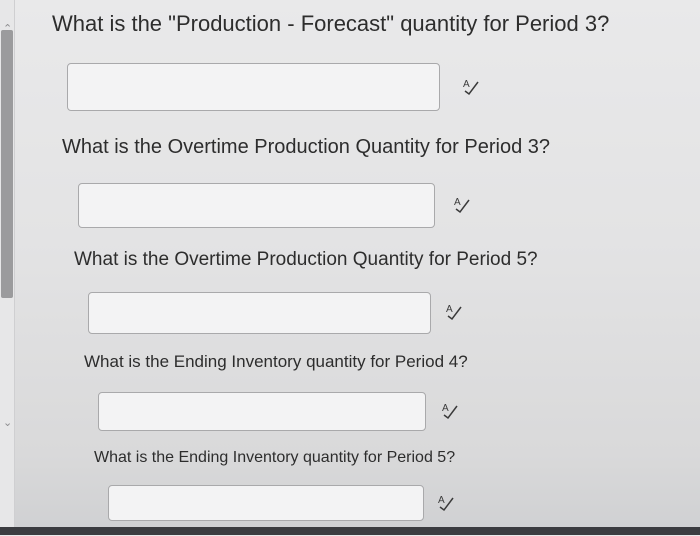 The height and width of the screenshot is (536, 700). Describe the element at coordinates (262, 411) in the screenshot. I see `answer-4-input` at that location.